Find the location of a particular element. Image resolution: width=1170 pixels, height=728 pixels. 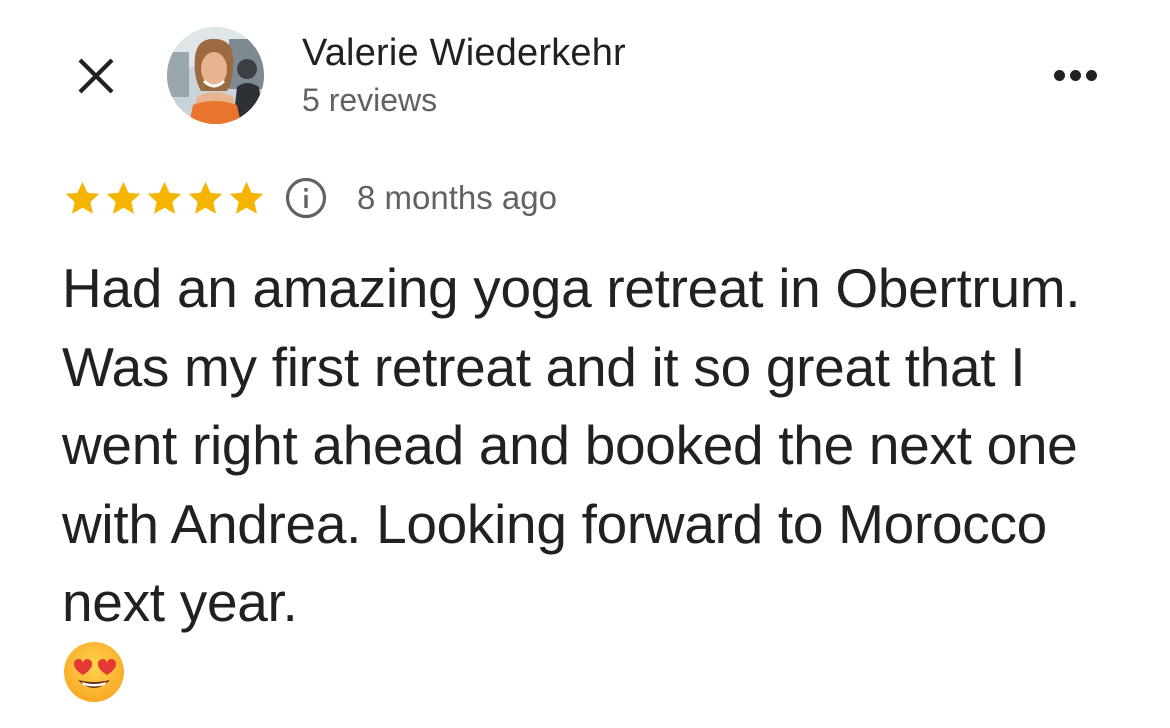

review-date: 8 months ago is located at coordinates (457, 197).